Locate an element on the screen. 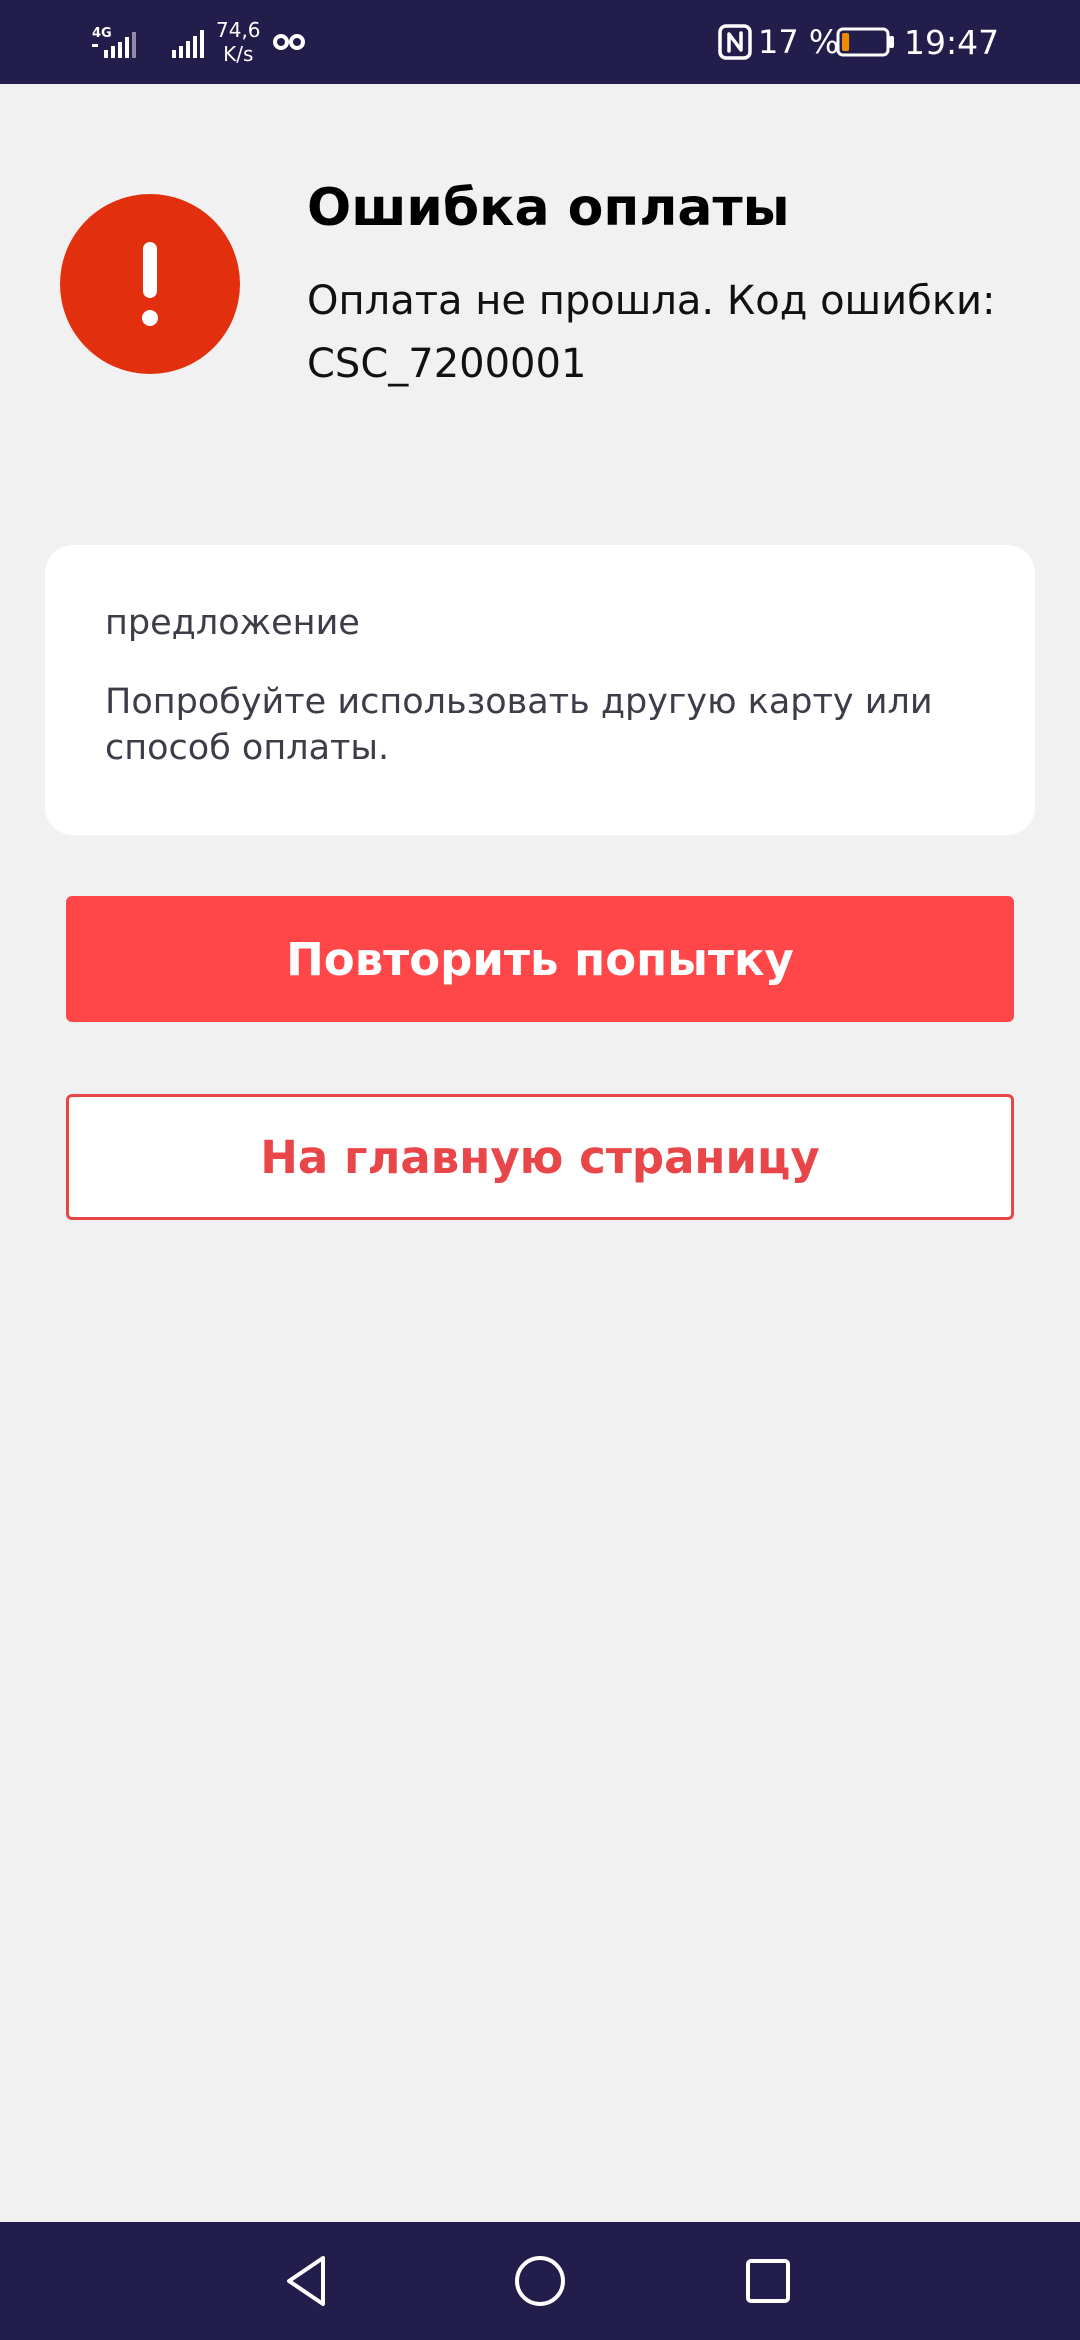 This screenshot has width=1080, height=2340. retry-button: Повторить попытку is located at coordinates (540, 959).